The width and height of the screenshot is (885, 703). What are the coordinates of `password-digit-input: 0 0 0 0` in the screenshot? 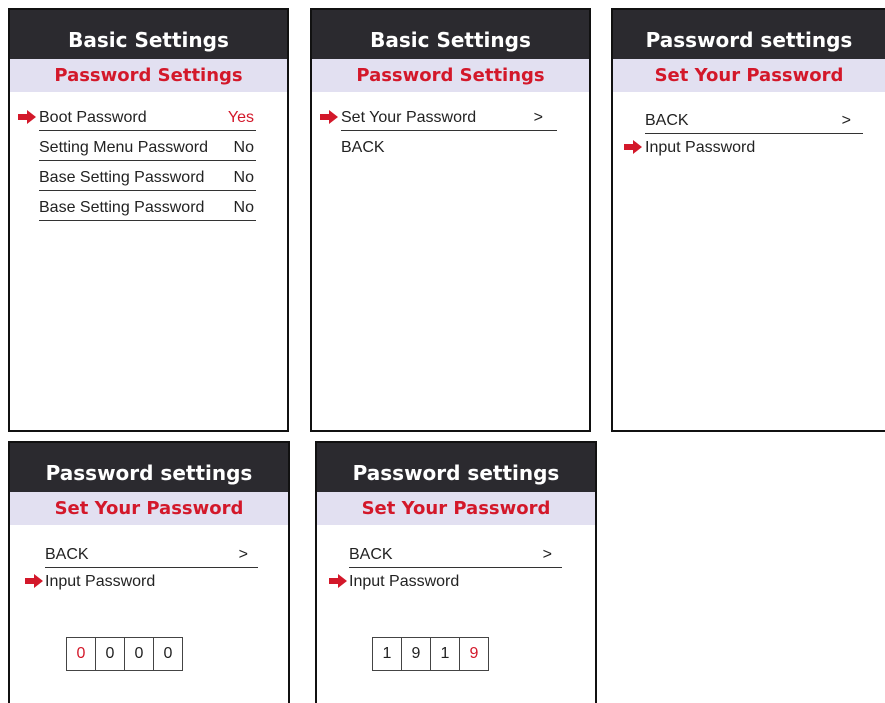 It's located at (124, 654).